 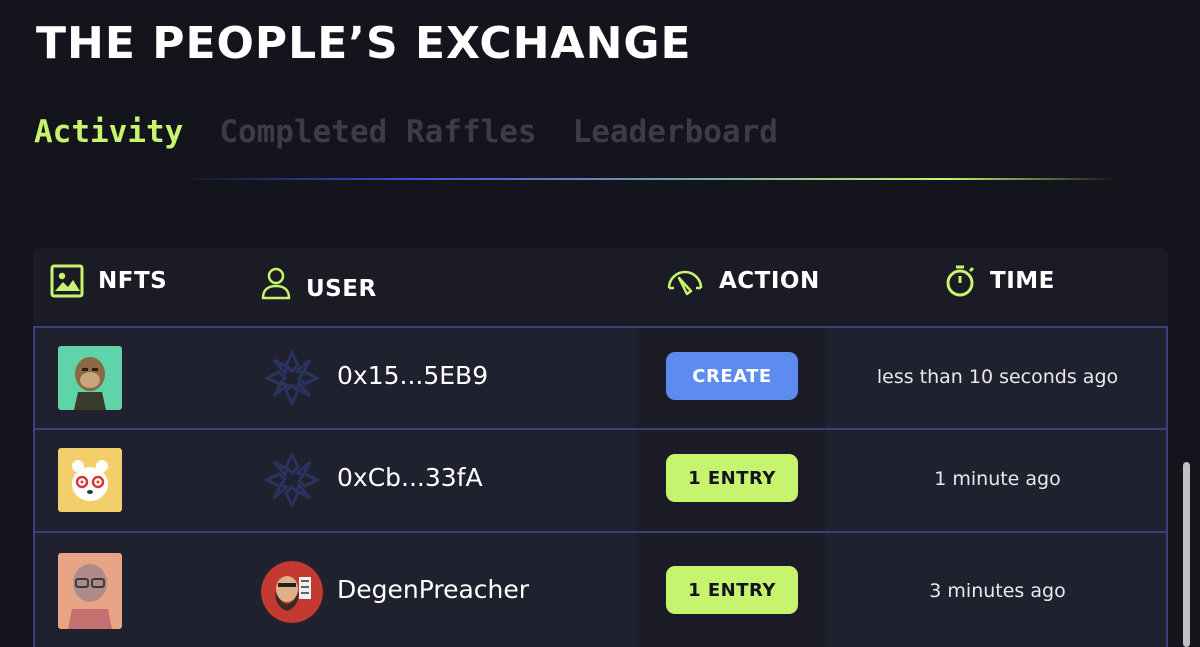 What do you see at coordinates (732, 376) in the screenshot?
I see `create-action-button: CREATE` at bounding box center [732, 376].